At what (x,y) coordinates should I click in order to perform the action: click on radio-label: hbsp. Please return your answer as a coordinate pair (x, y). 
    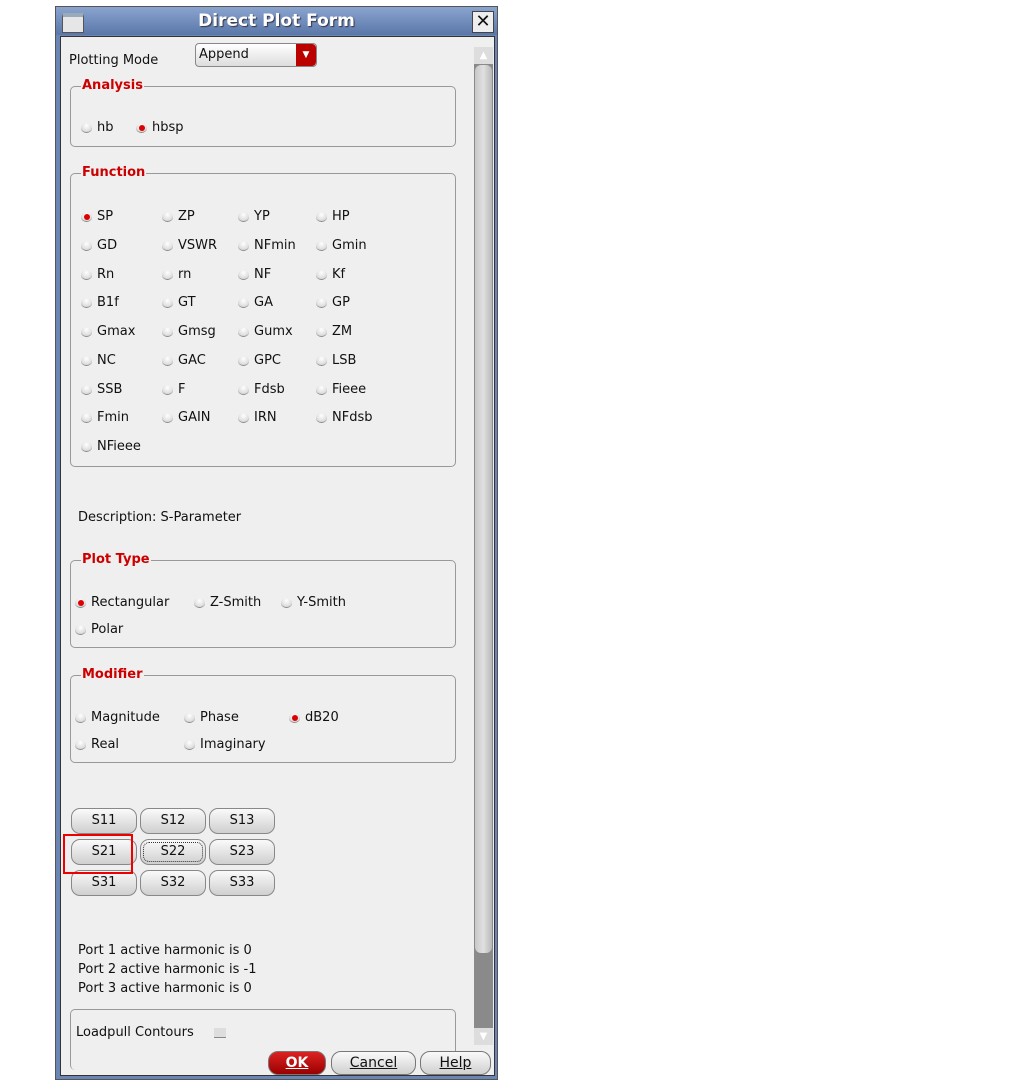
    Looking at the image, I should click on (168, 127).